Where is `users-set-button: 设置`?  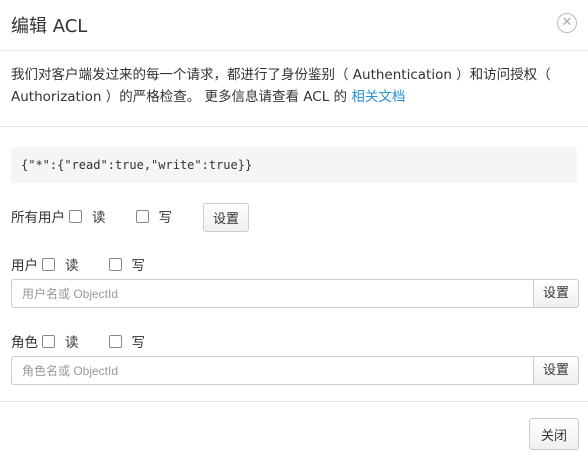 users-set-button: 设置 is located at coordinates (556, 293).